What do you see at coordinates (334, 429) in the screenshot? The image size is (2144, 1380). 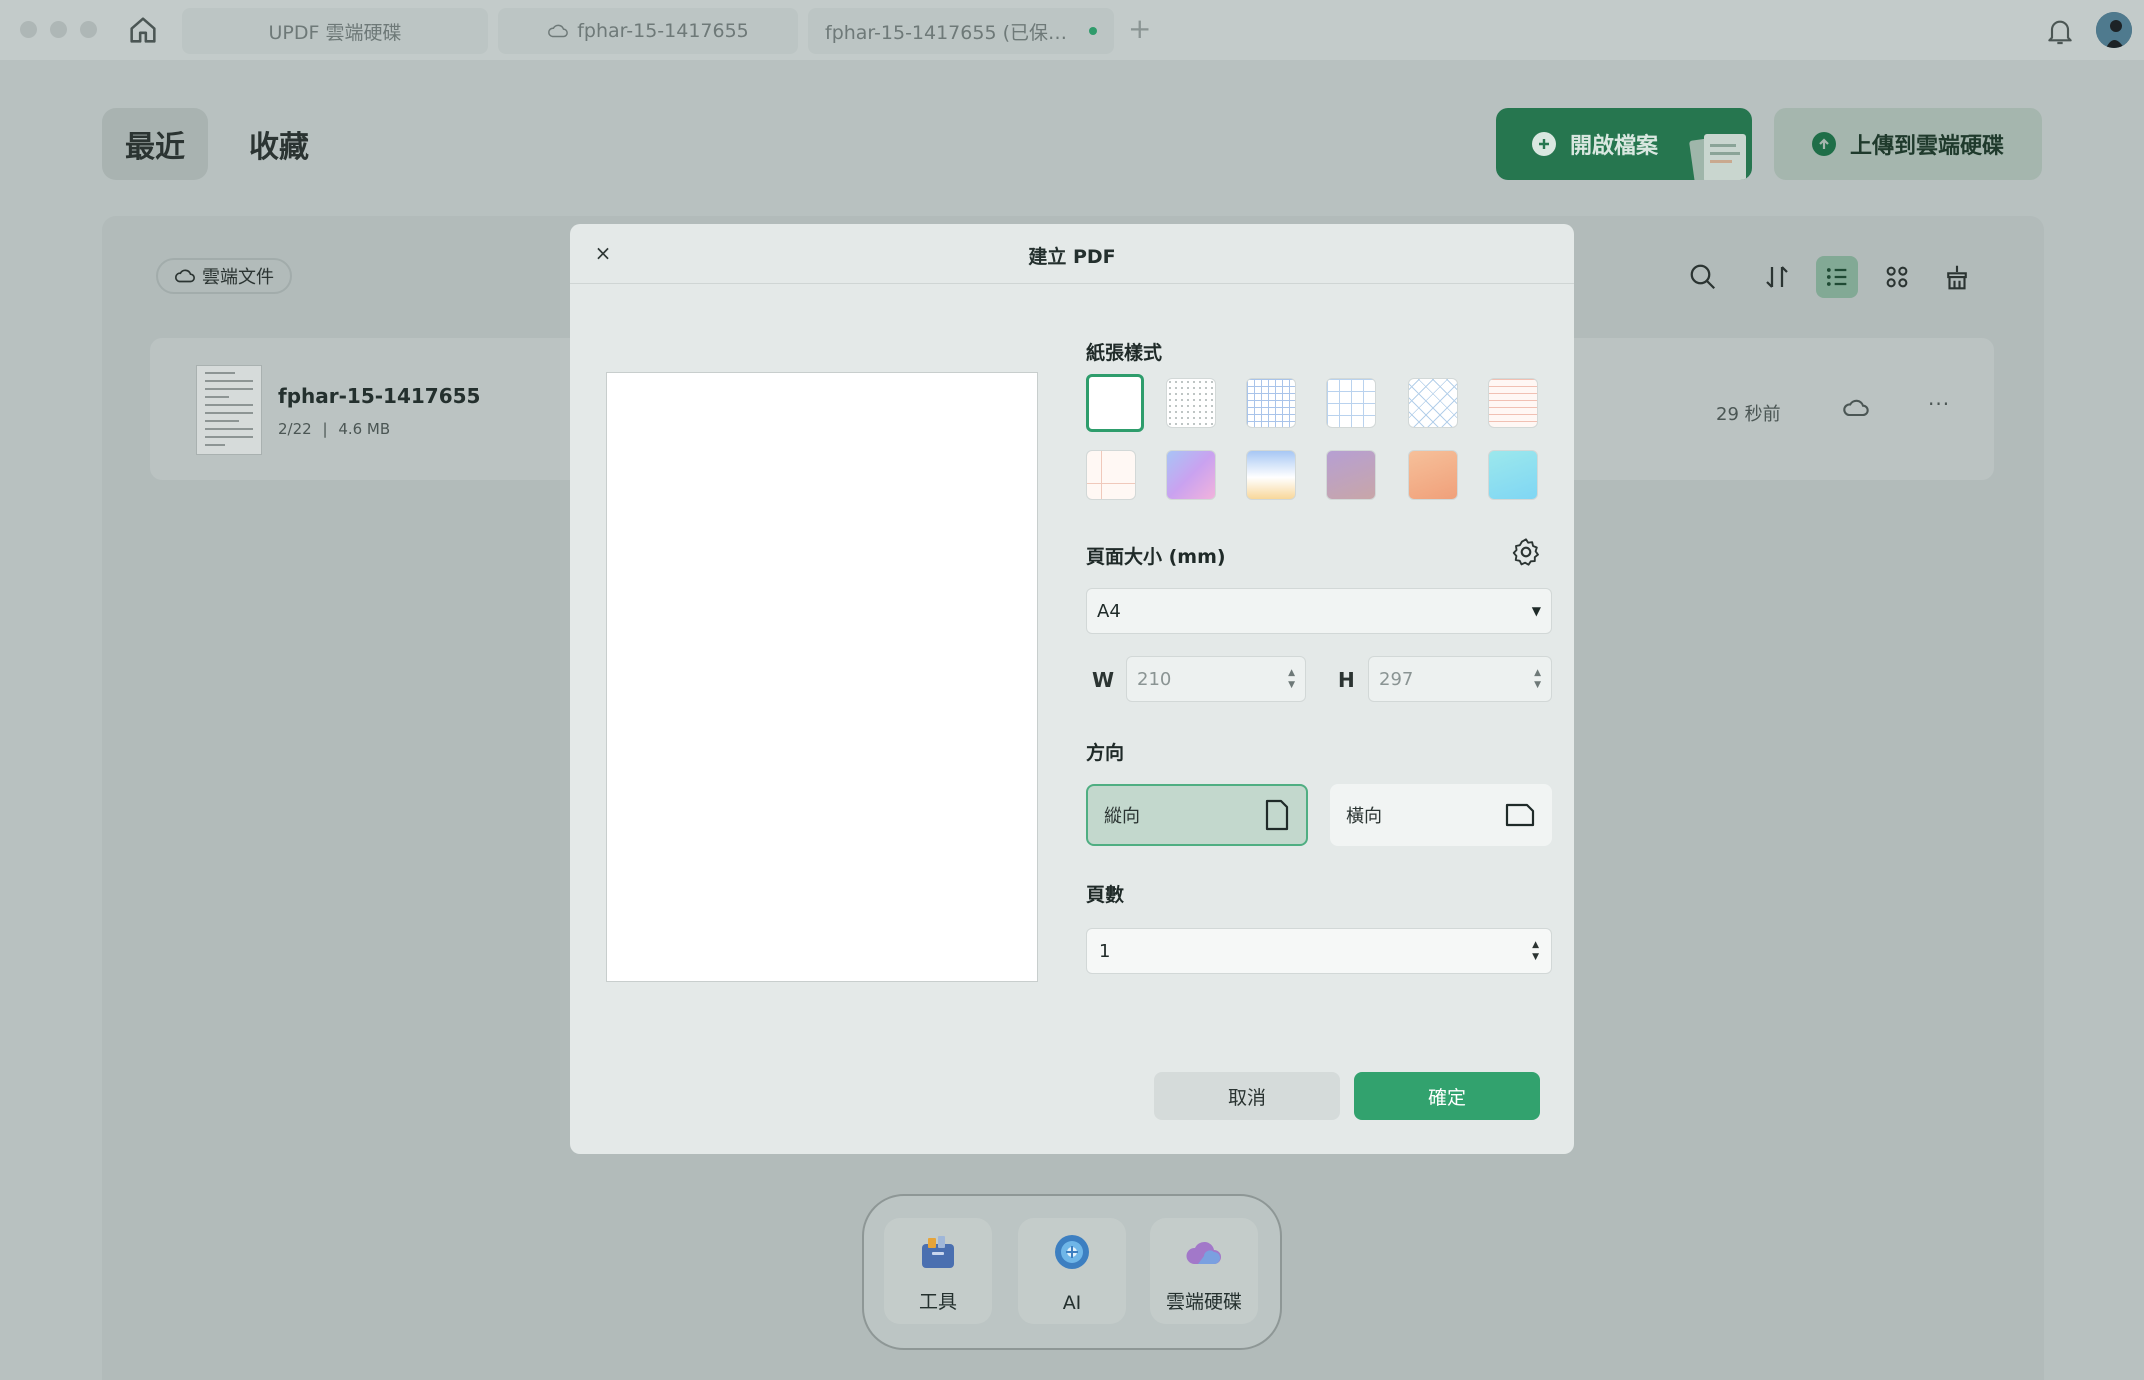 I see `file-meta: 2/22 | 4.6 MB` at bounding box center [334, 429].